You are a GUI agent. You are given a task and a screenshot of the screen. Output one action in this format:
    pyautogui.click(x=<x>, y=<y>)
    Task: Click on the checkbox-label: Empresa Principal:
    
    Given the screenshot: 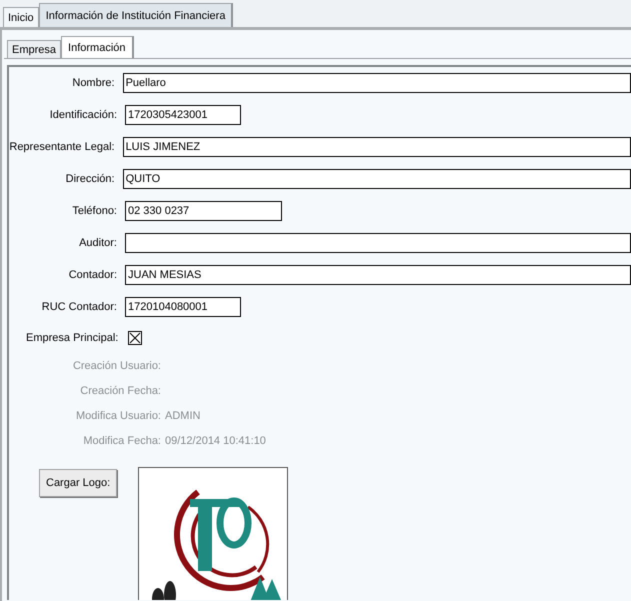 What is the action you would take?
    pyautogui.click(x=73, y=338)
    